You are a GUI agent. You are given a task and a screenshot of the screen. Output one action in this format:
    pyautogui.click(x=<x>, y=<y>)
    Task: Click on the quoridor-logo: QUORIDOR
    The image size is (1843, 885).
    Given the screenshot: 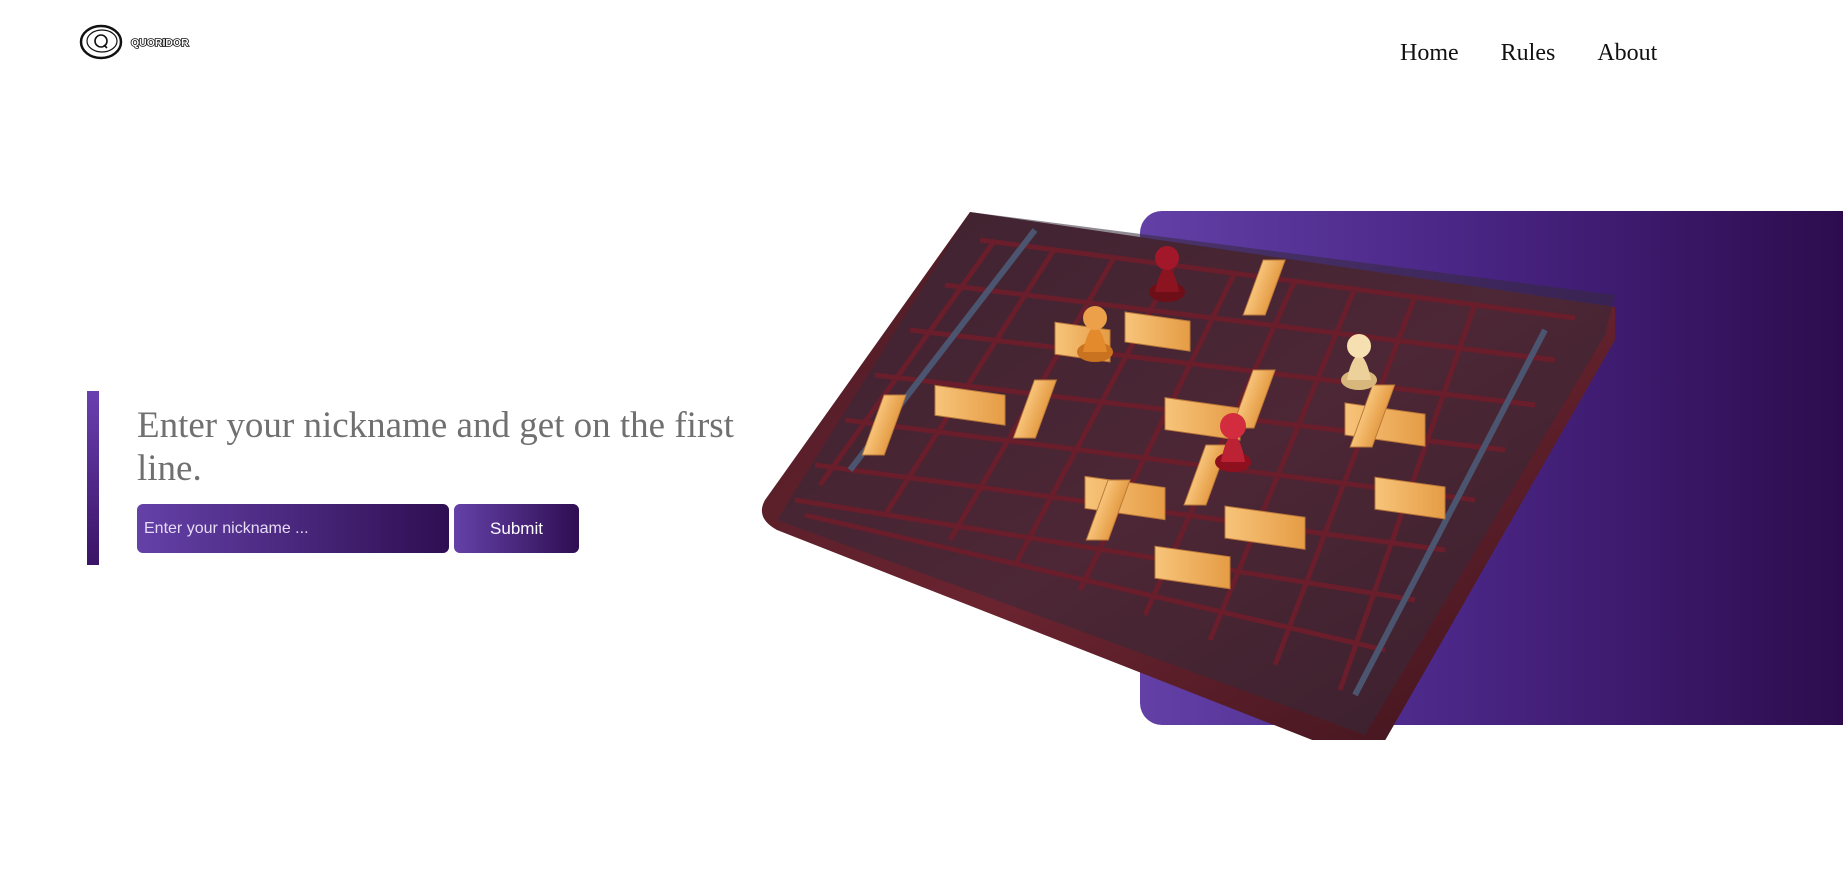 What is the action you would take?
    pyautogui.click(x=139, y=42)
    